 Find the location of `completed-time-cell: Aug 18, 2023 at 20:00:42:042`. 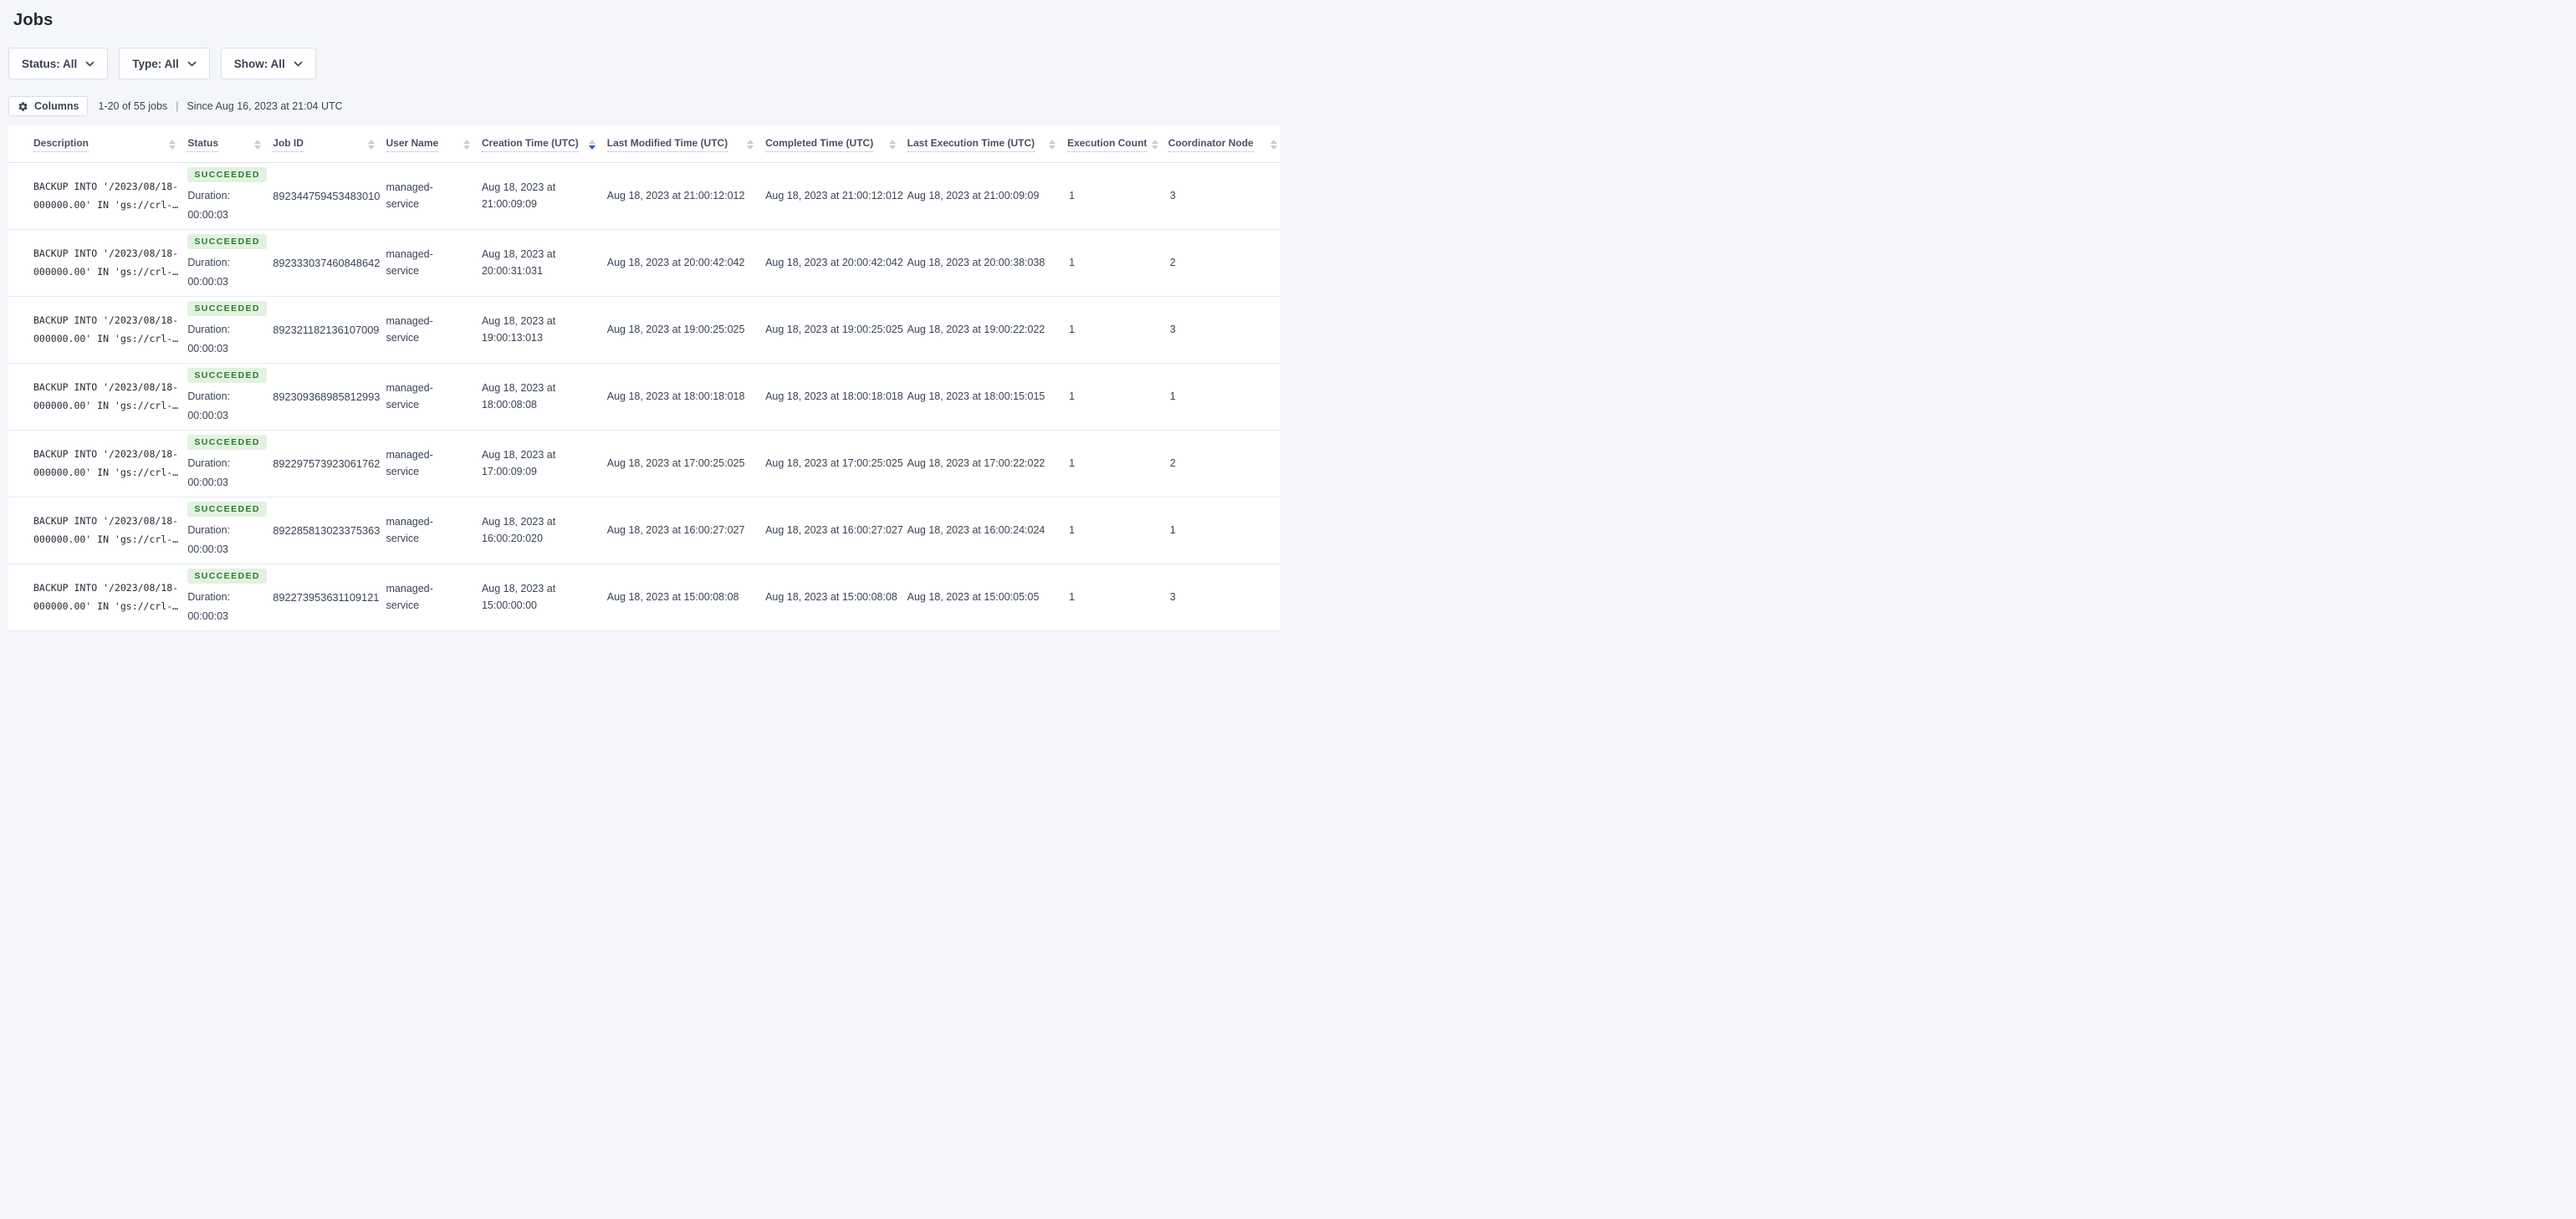

completed-time-cell: Aug 18, 2023 at 20:00:42:042 is located at coordinates (836, 263).